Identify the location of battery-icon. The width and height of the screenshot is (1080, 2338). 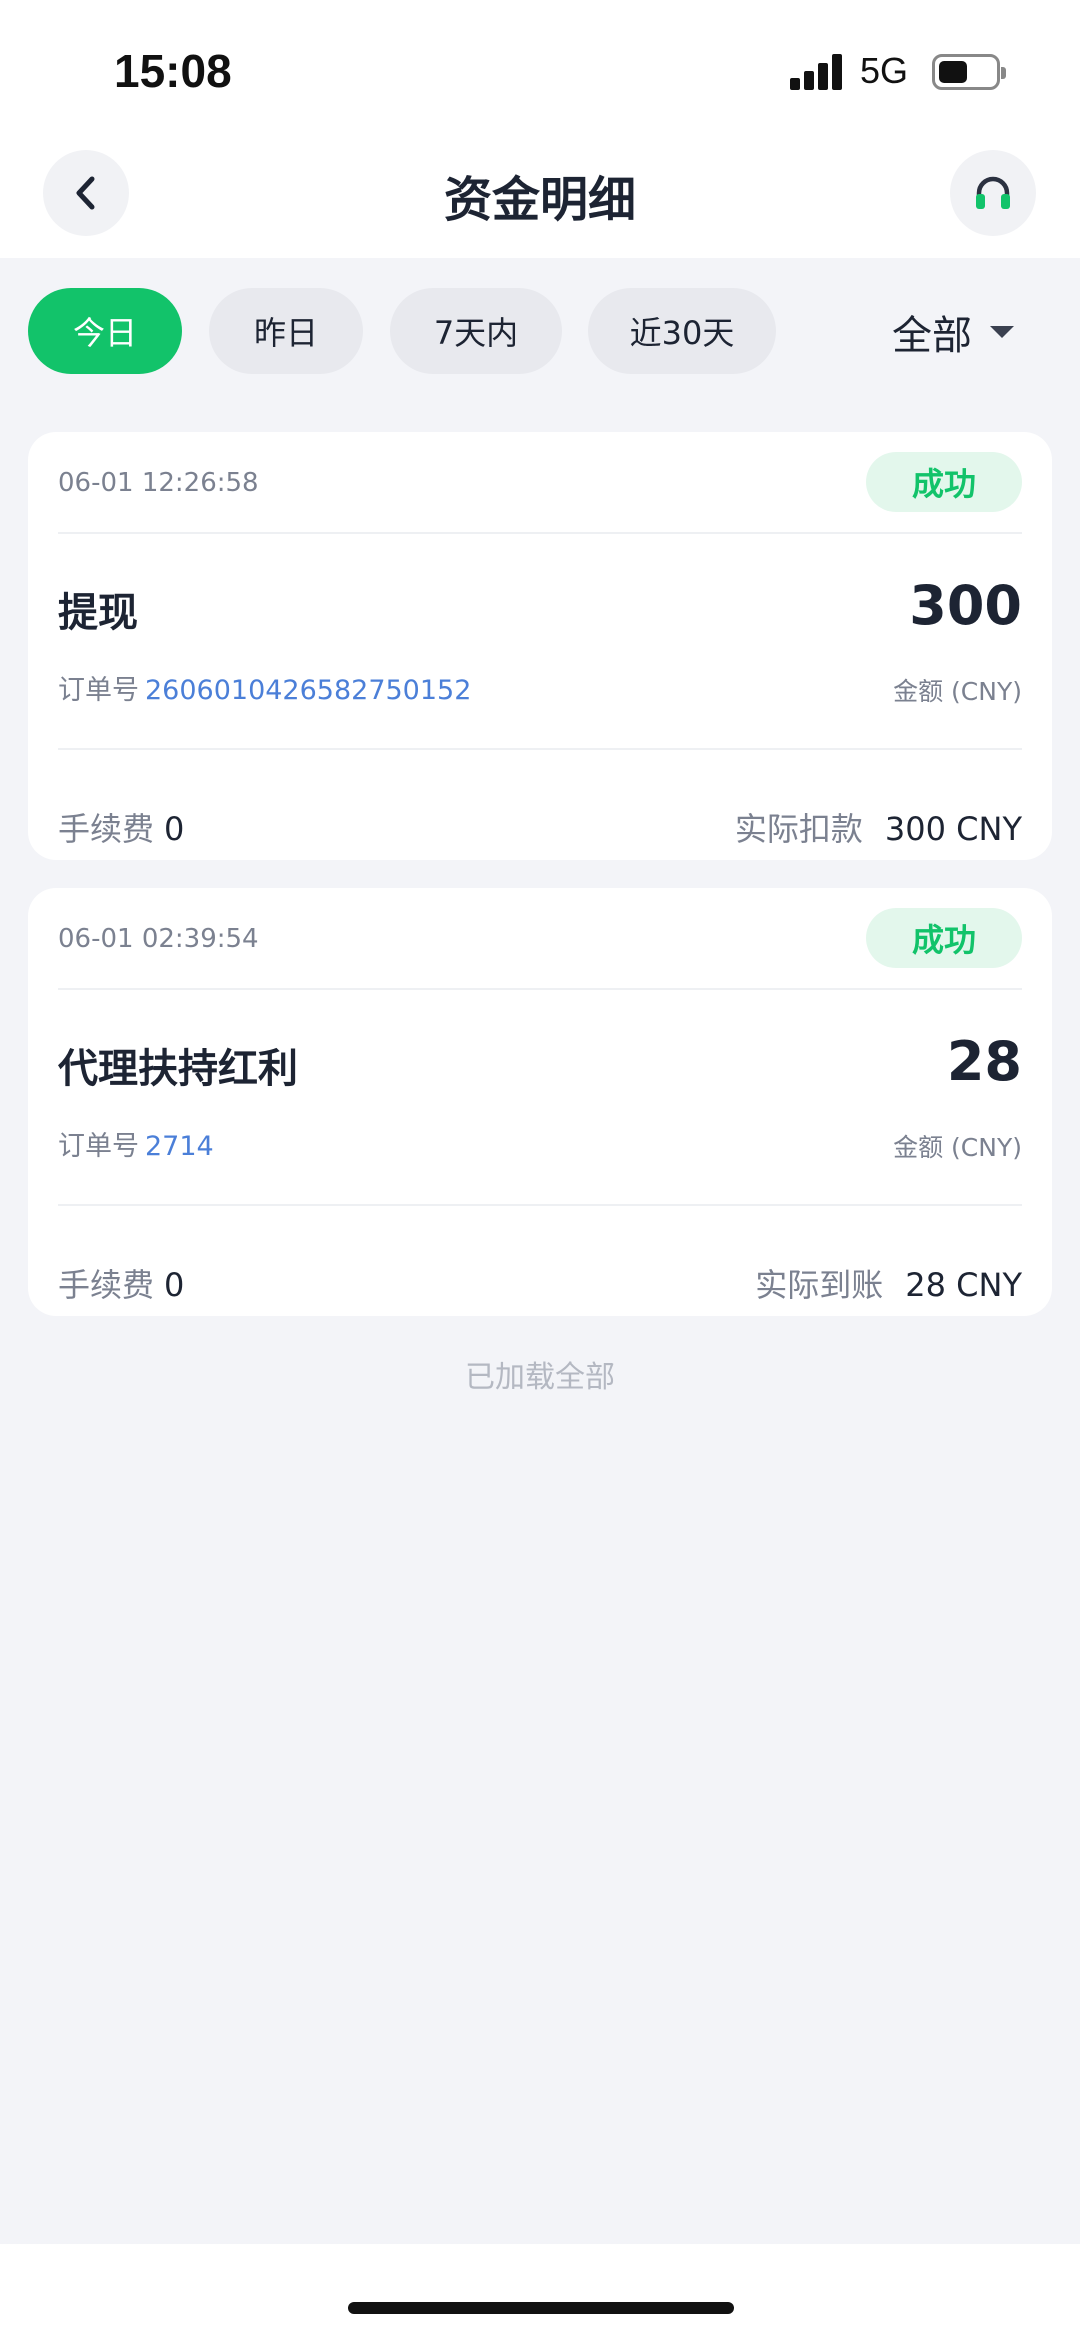
(969, 72).